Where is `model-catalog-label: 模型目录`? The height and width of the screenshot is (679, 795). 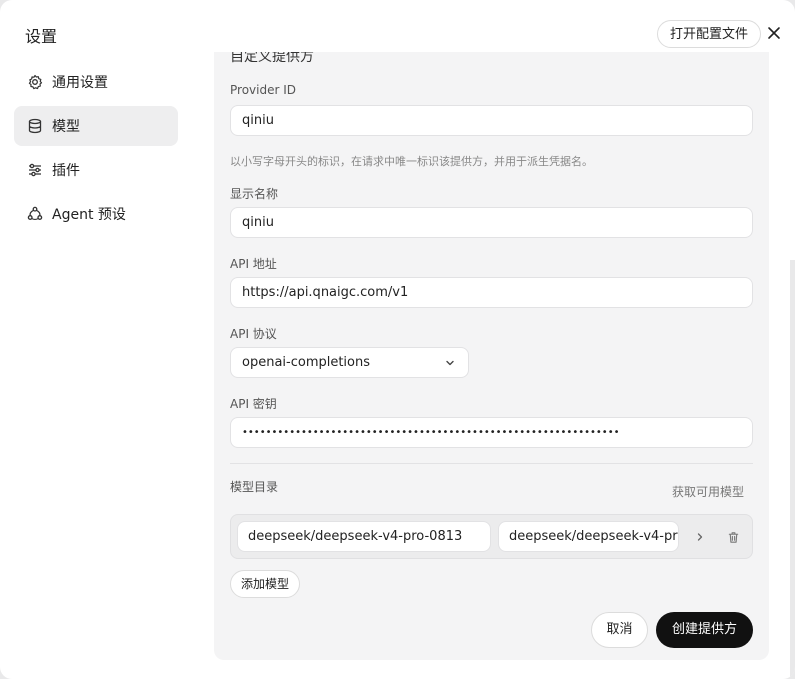 model-catalog-label: 模型目录 is located at coordinates (254, 487).